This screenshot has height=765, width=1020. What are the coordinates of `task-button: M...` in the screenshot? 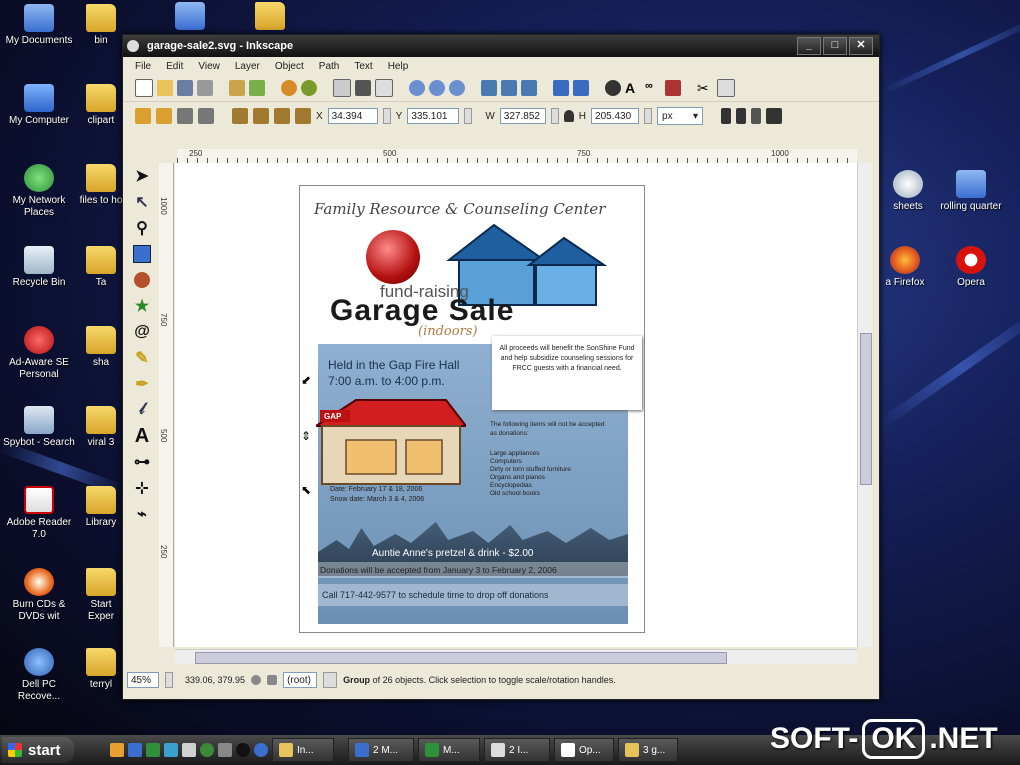 It's located at (449, 750).